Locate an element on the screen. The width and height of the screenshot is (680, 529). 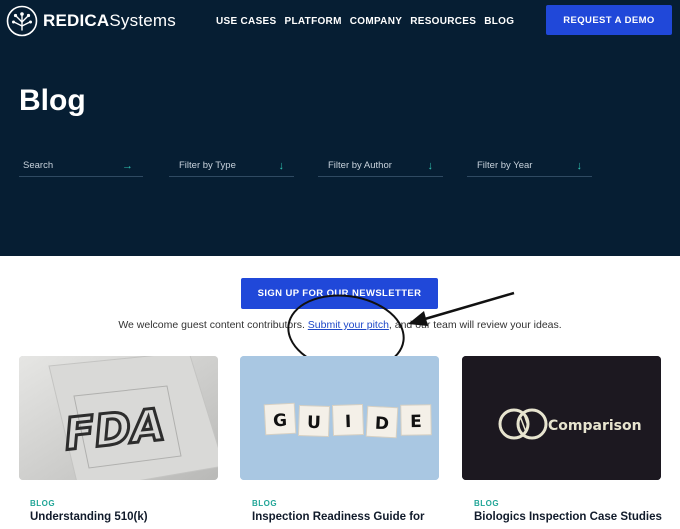
card-image-guide: G U I D E is located at coordinates (339, 418).